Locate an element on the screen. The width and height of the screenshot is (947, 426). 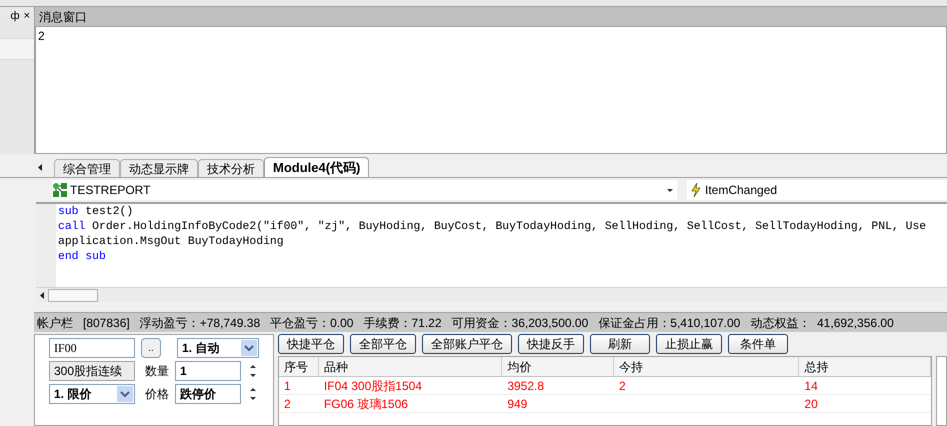
price-type-select: 1. 限价 is located at coordinates (92, 394).